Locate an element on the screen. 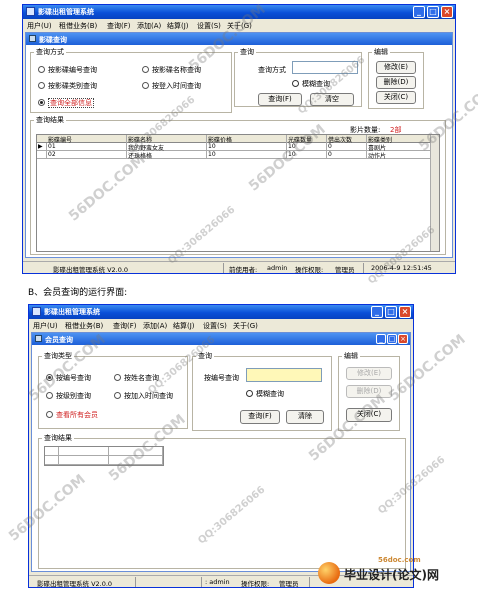 This screenshot has height=592, width=478. section-caption: B、会员查询的运行界面: is located at coordinates (78, 293).